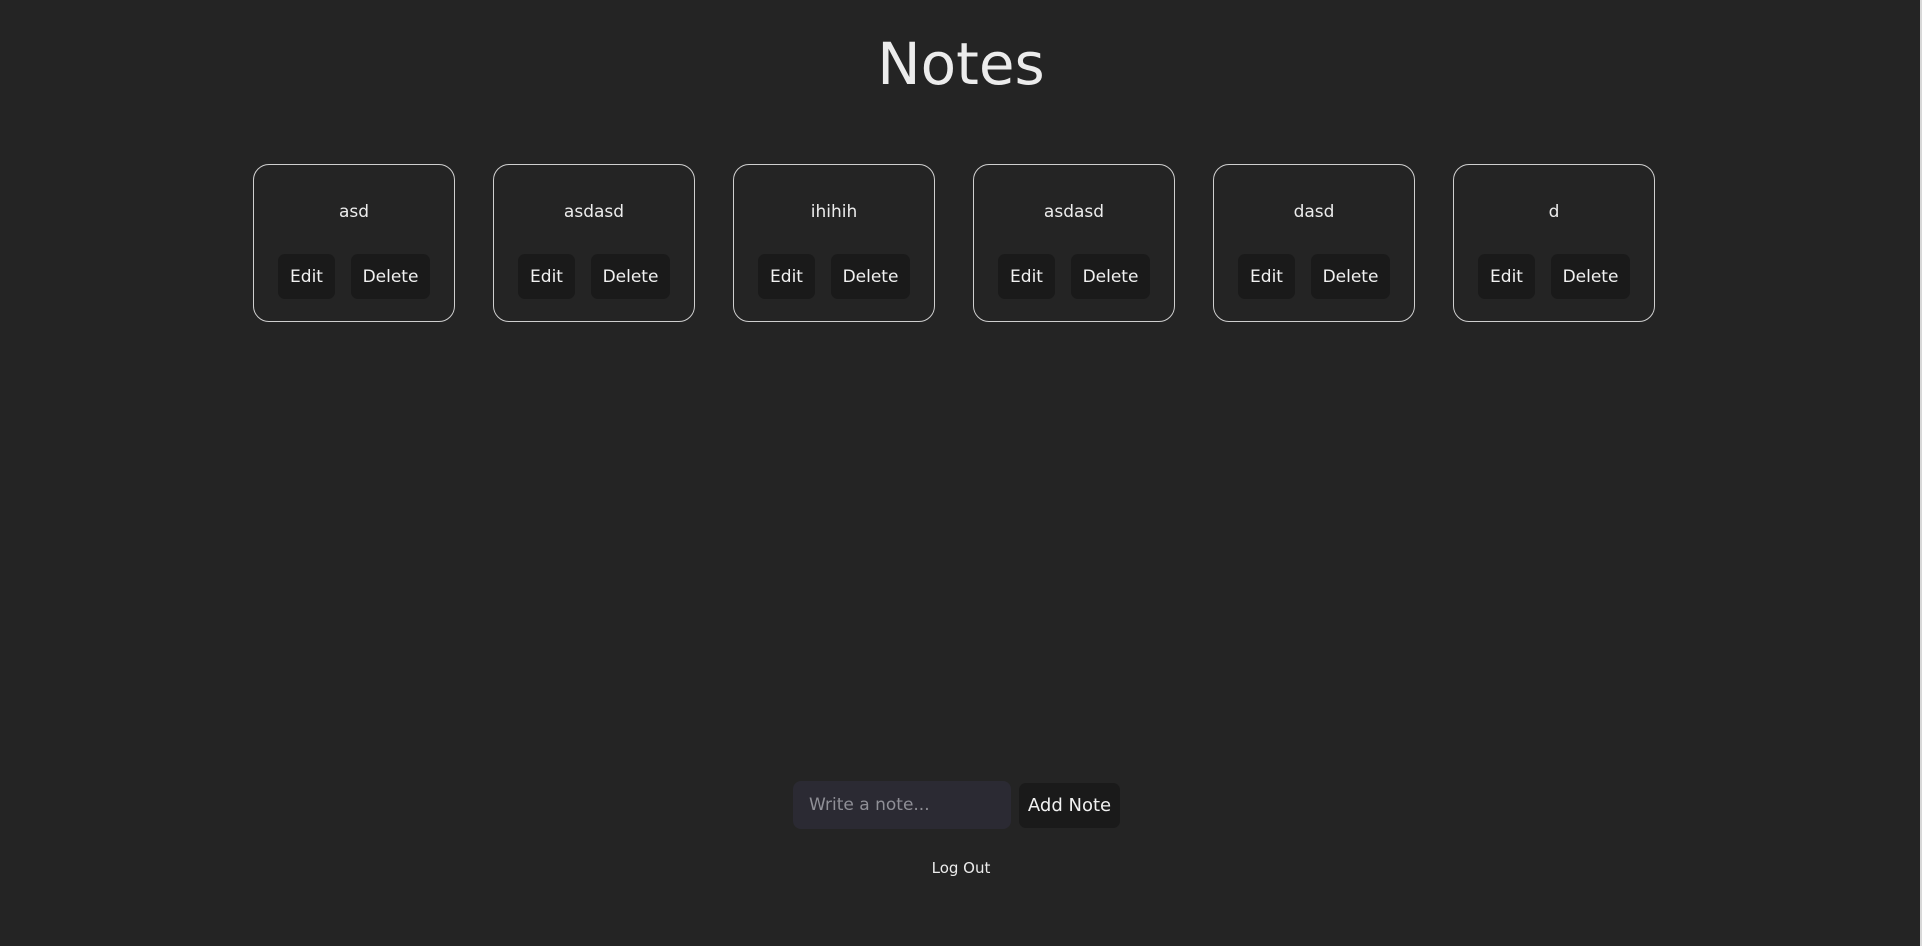 The width and height of the screenshot is (1922, 946). I want to click on note-card: dasd Edit Delete, so click(1314, 243).